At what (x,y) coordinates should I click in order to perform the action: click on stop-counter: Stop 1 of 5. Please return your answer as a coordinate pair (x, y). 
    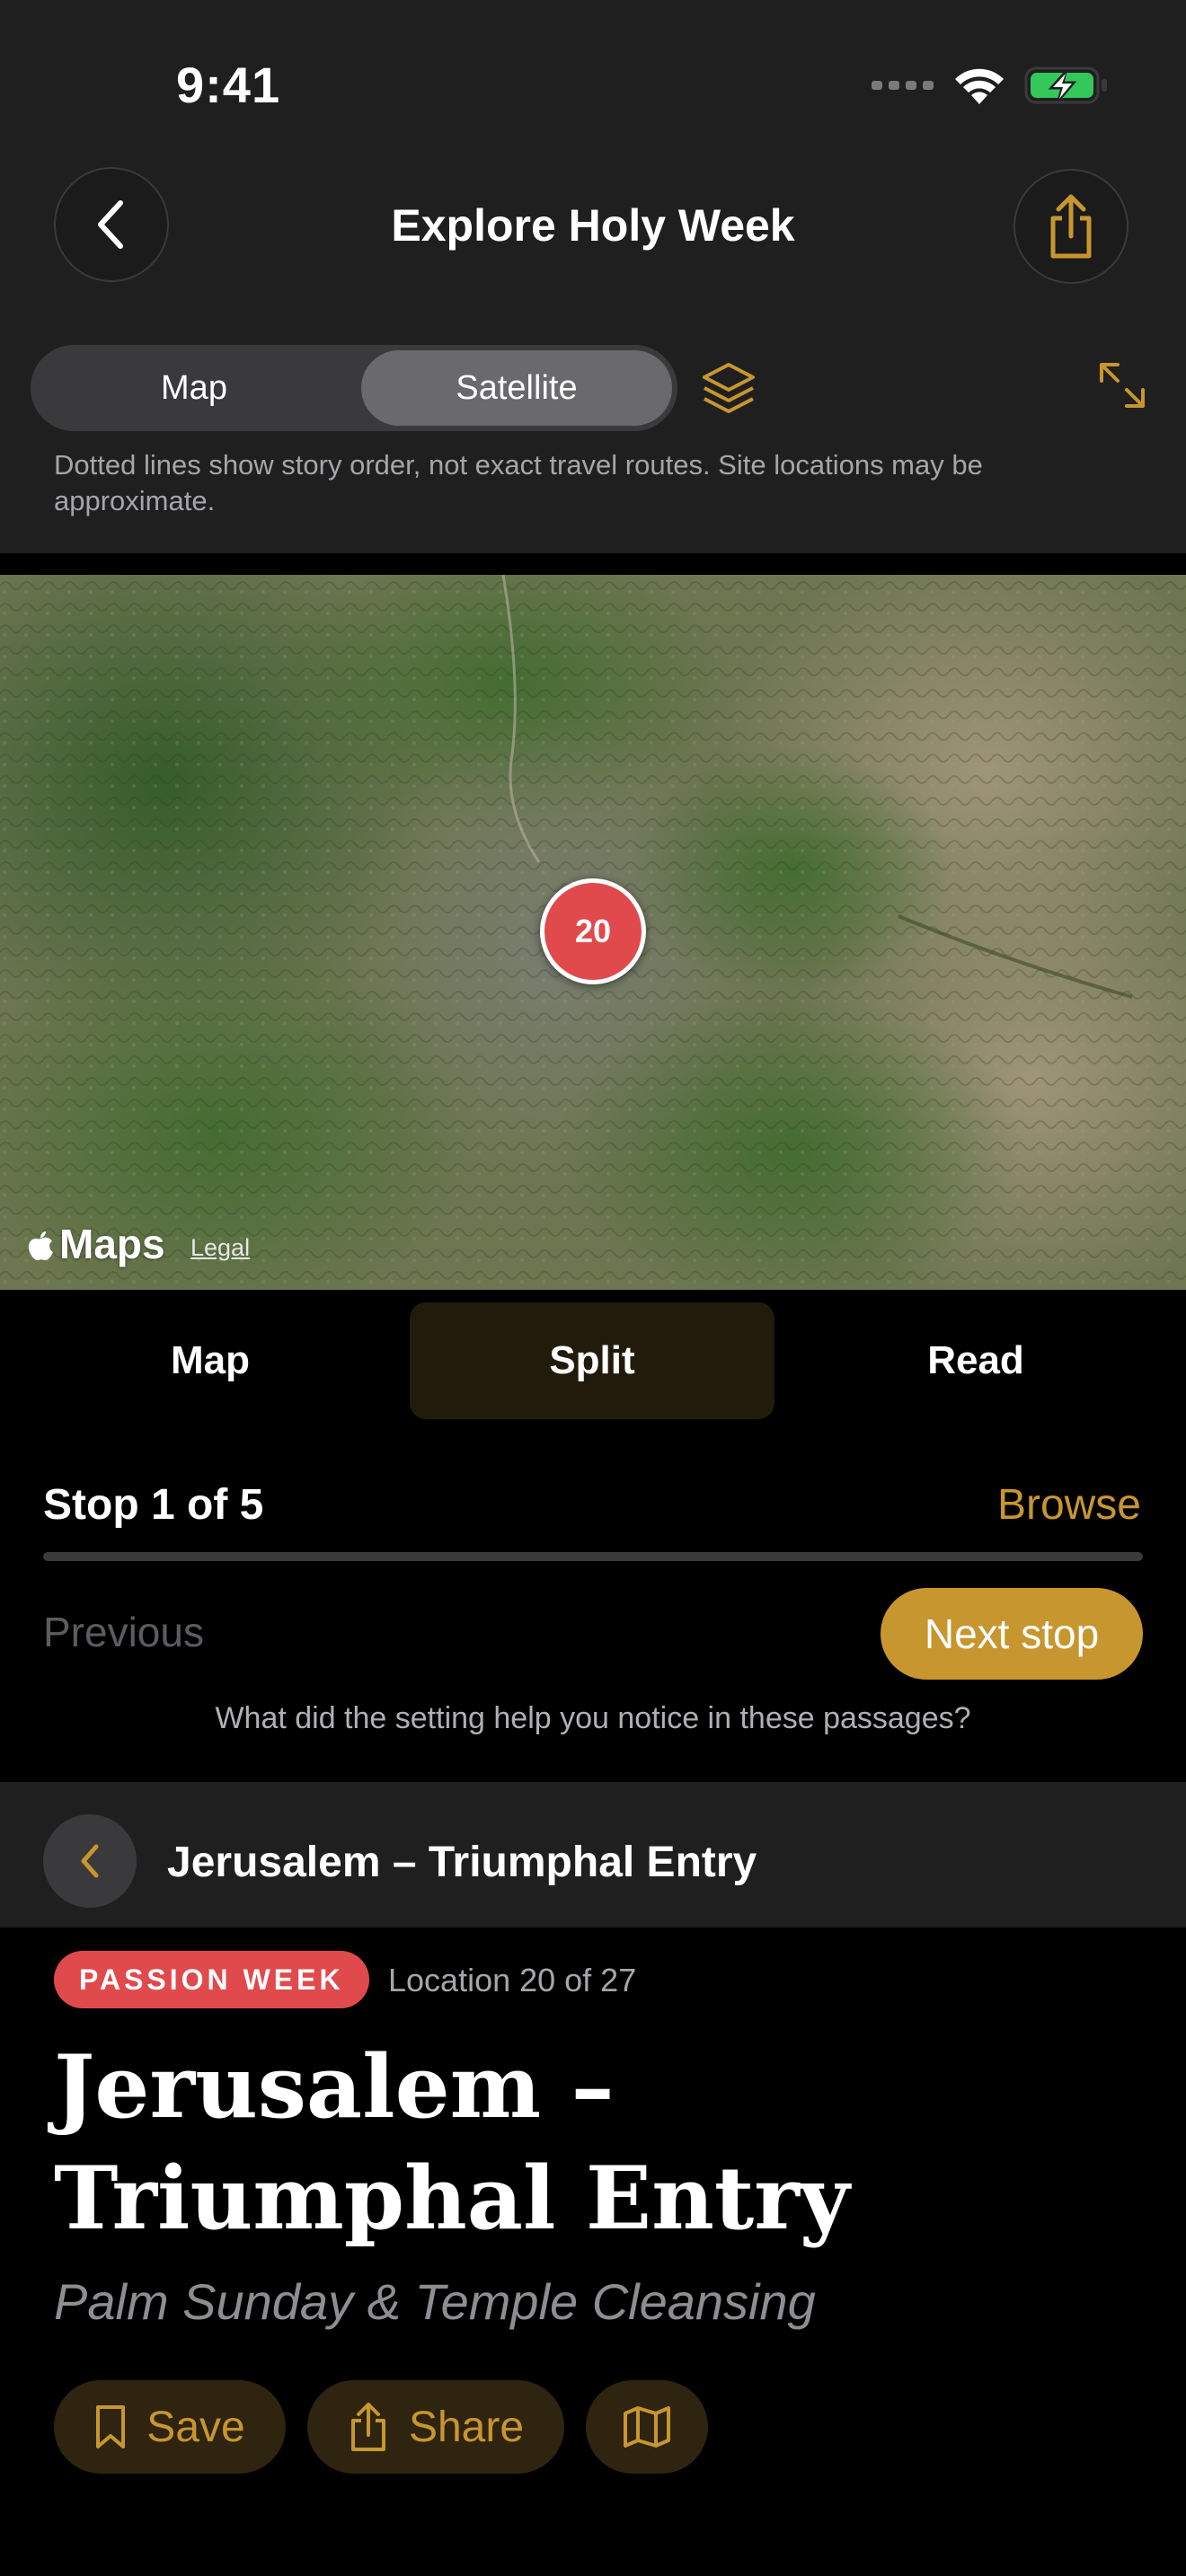
    Looking at the image, I should click on (153, 1505).